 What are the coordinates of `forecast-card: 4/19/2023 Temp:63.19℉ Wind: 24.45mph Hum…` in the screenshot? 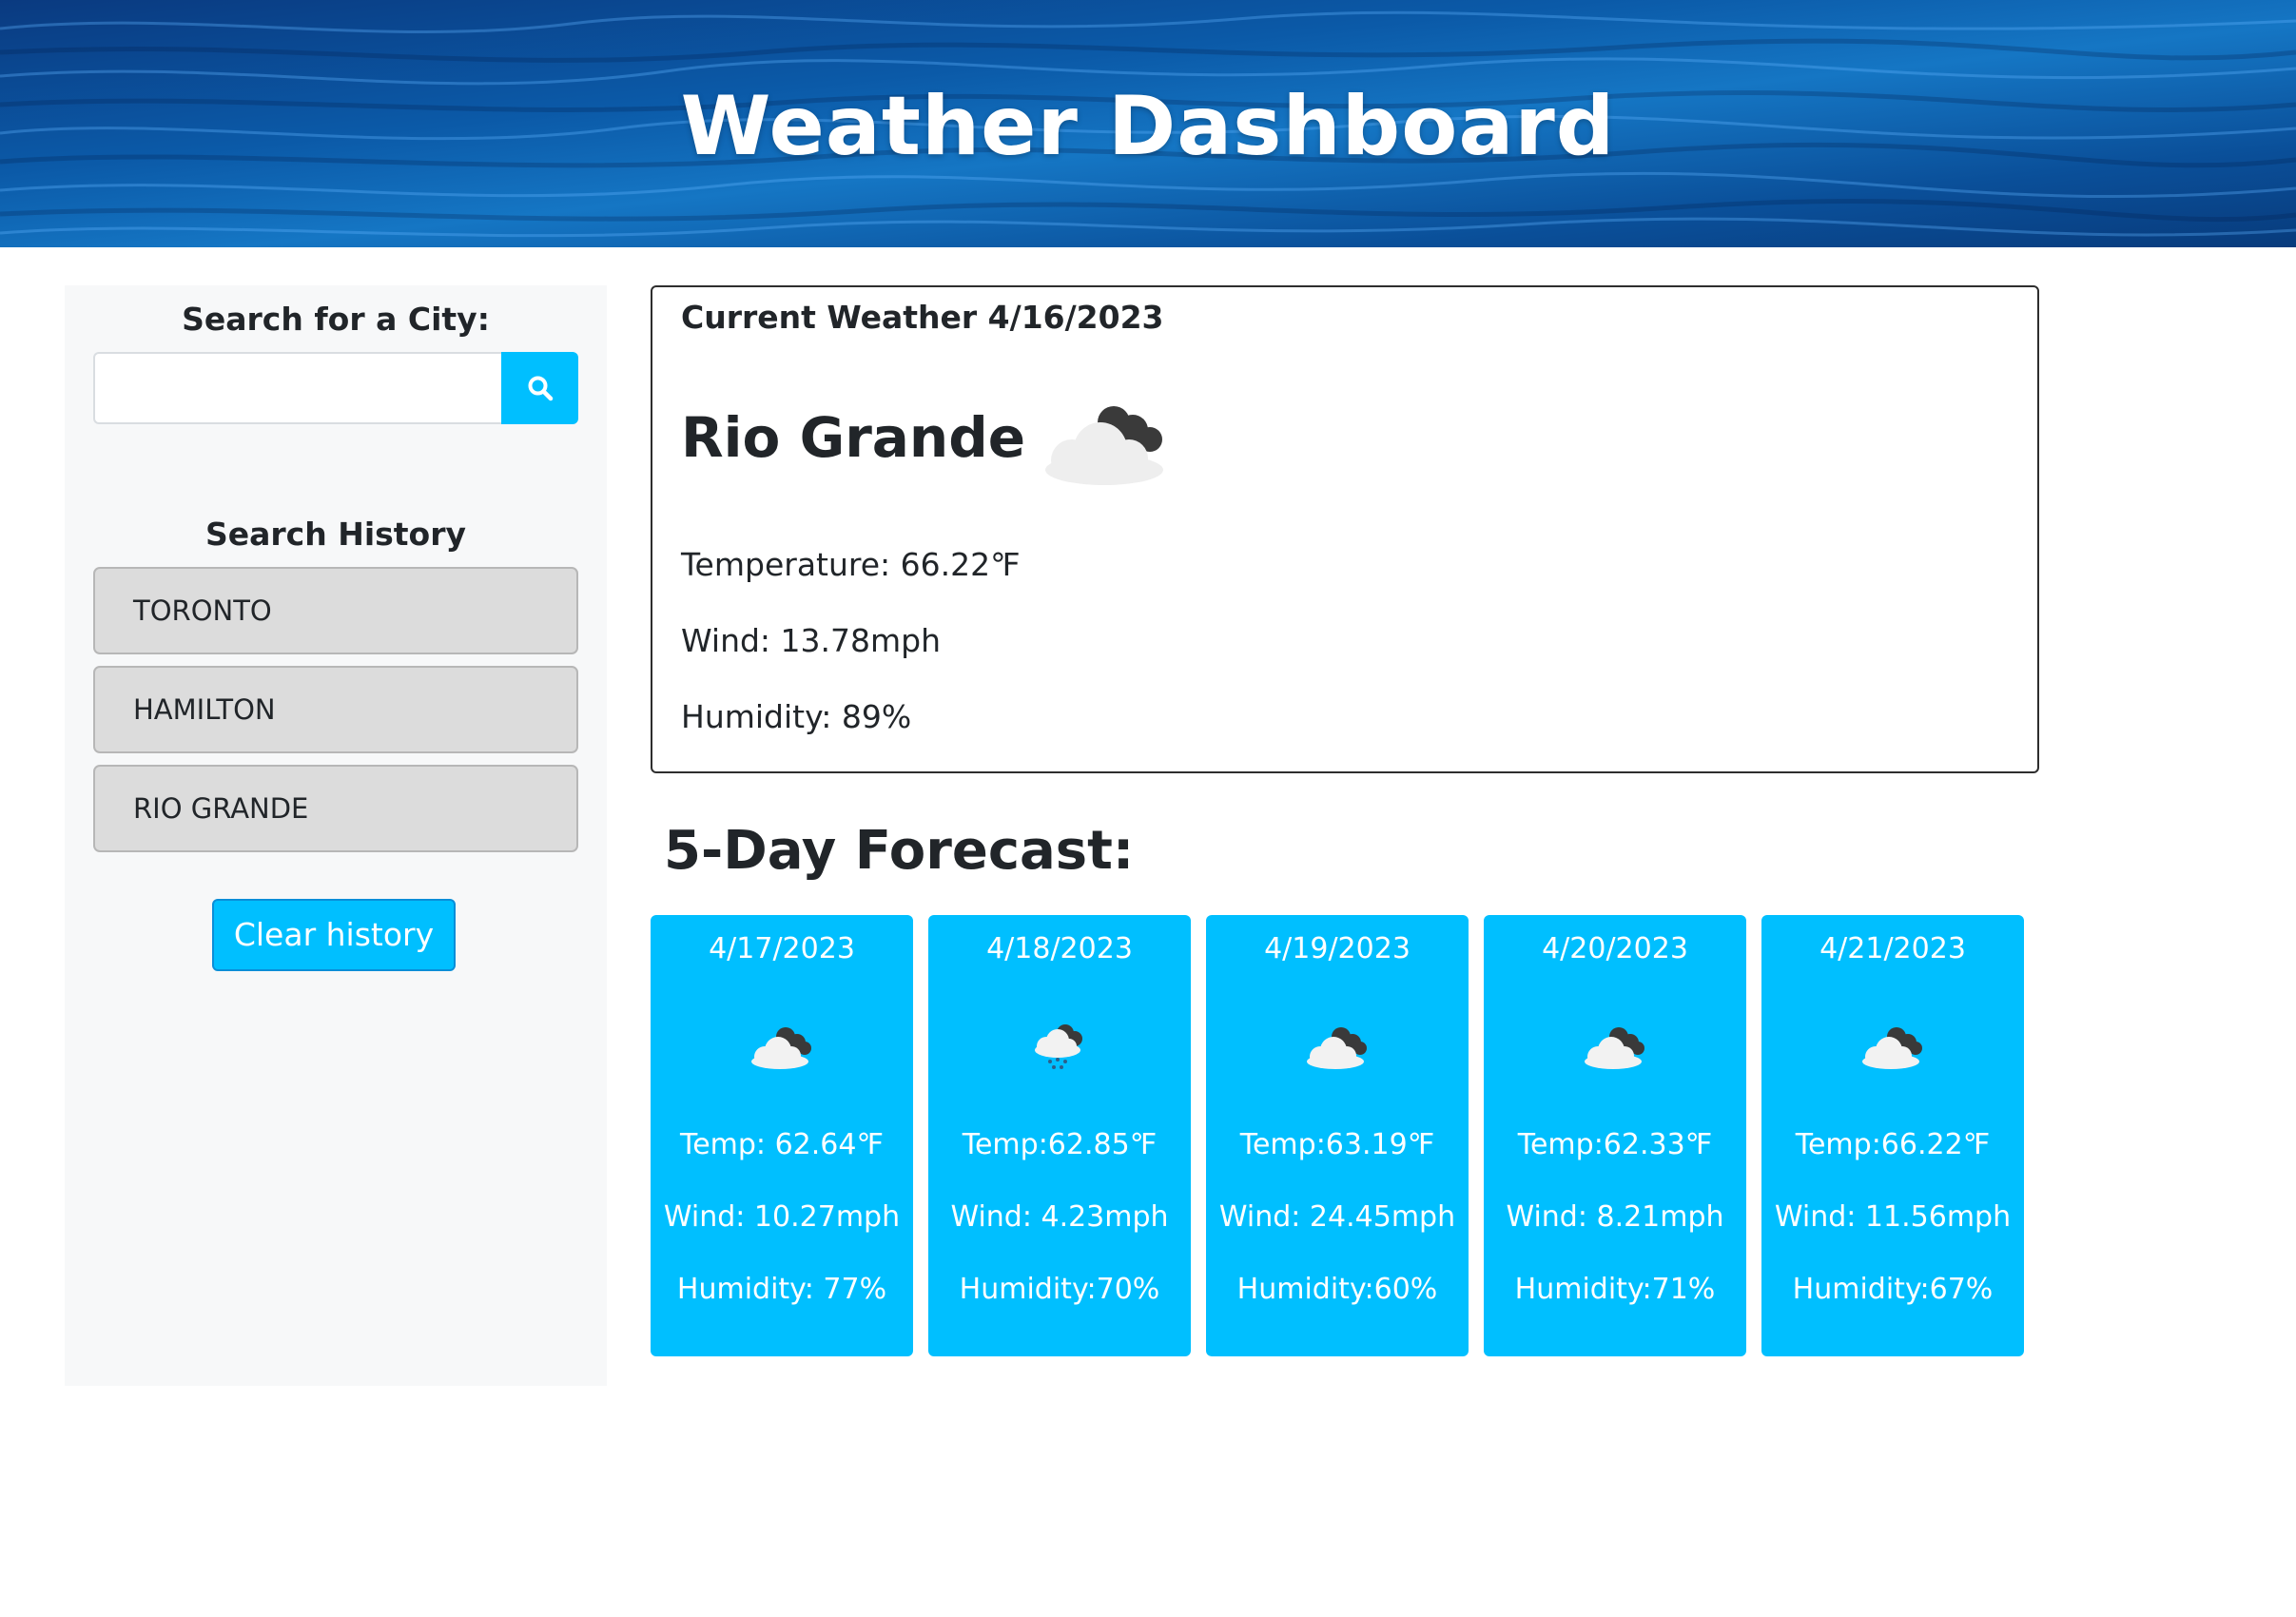 It's located at (1337, 1135).